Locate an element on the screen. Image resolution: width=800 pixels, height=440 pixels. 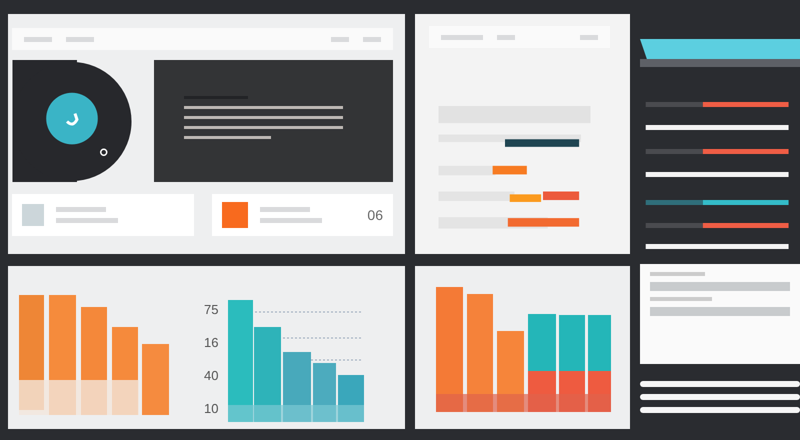
axis-label: 75 is located at coordinates (211, 309).